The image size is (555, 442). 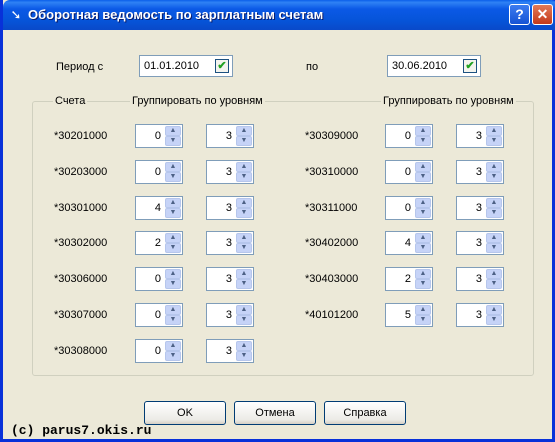 I want to click on date-to-checkbox: ✔, so click(x=470, y=66).